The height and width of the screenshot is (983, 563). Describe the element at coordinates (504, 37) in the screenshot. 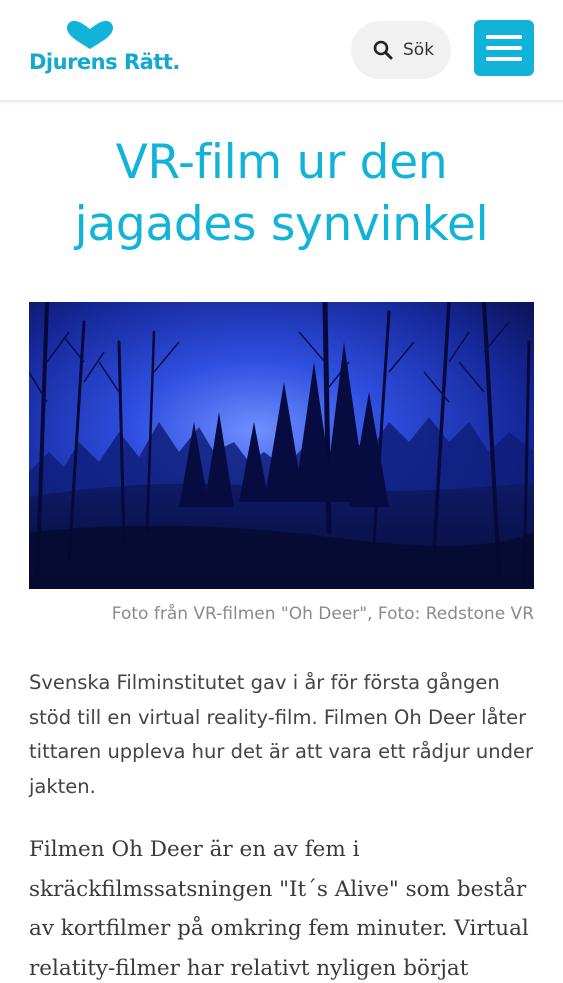

I see `hamburger-menu-icon` at that location.